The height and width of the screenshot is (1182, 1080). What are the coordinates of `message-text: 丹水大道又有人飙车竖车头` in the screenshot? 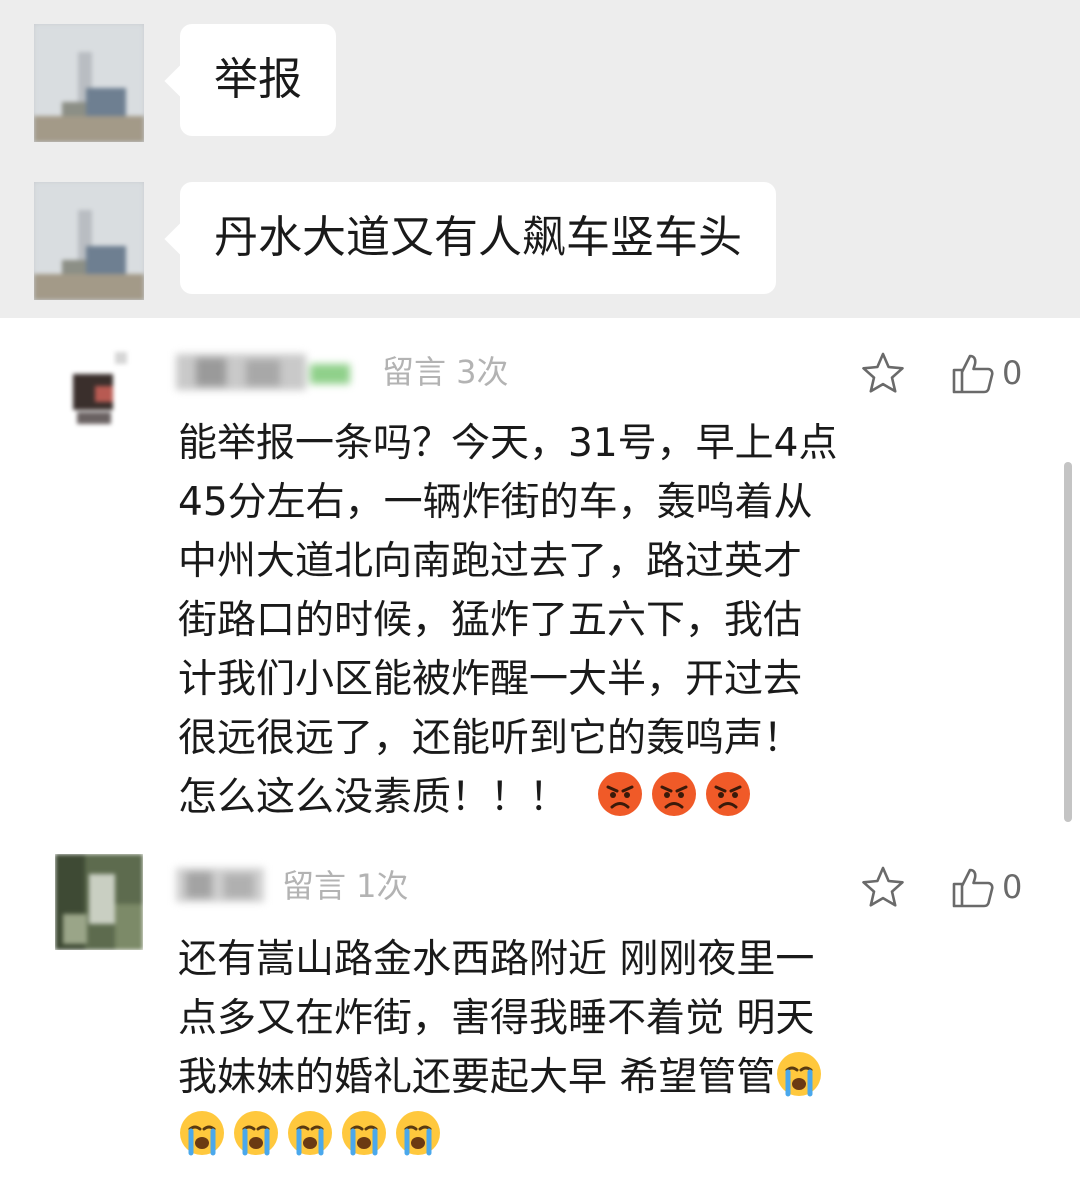 It's located at (478, 237).